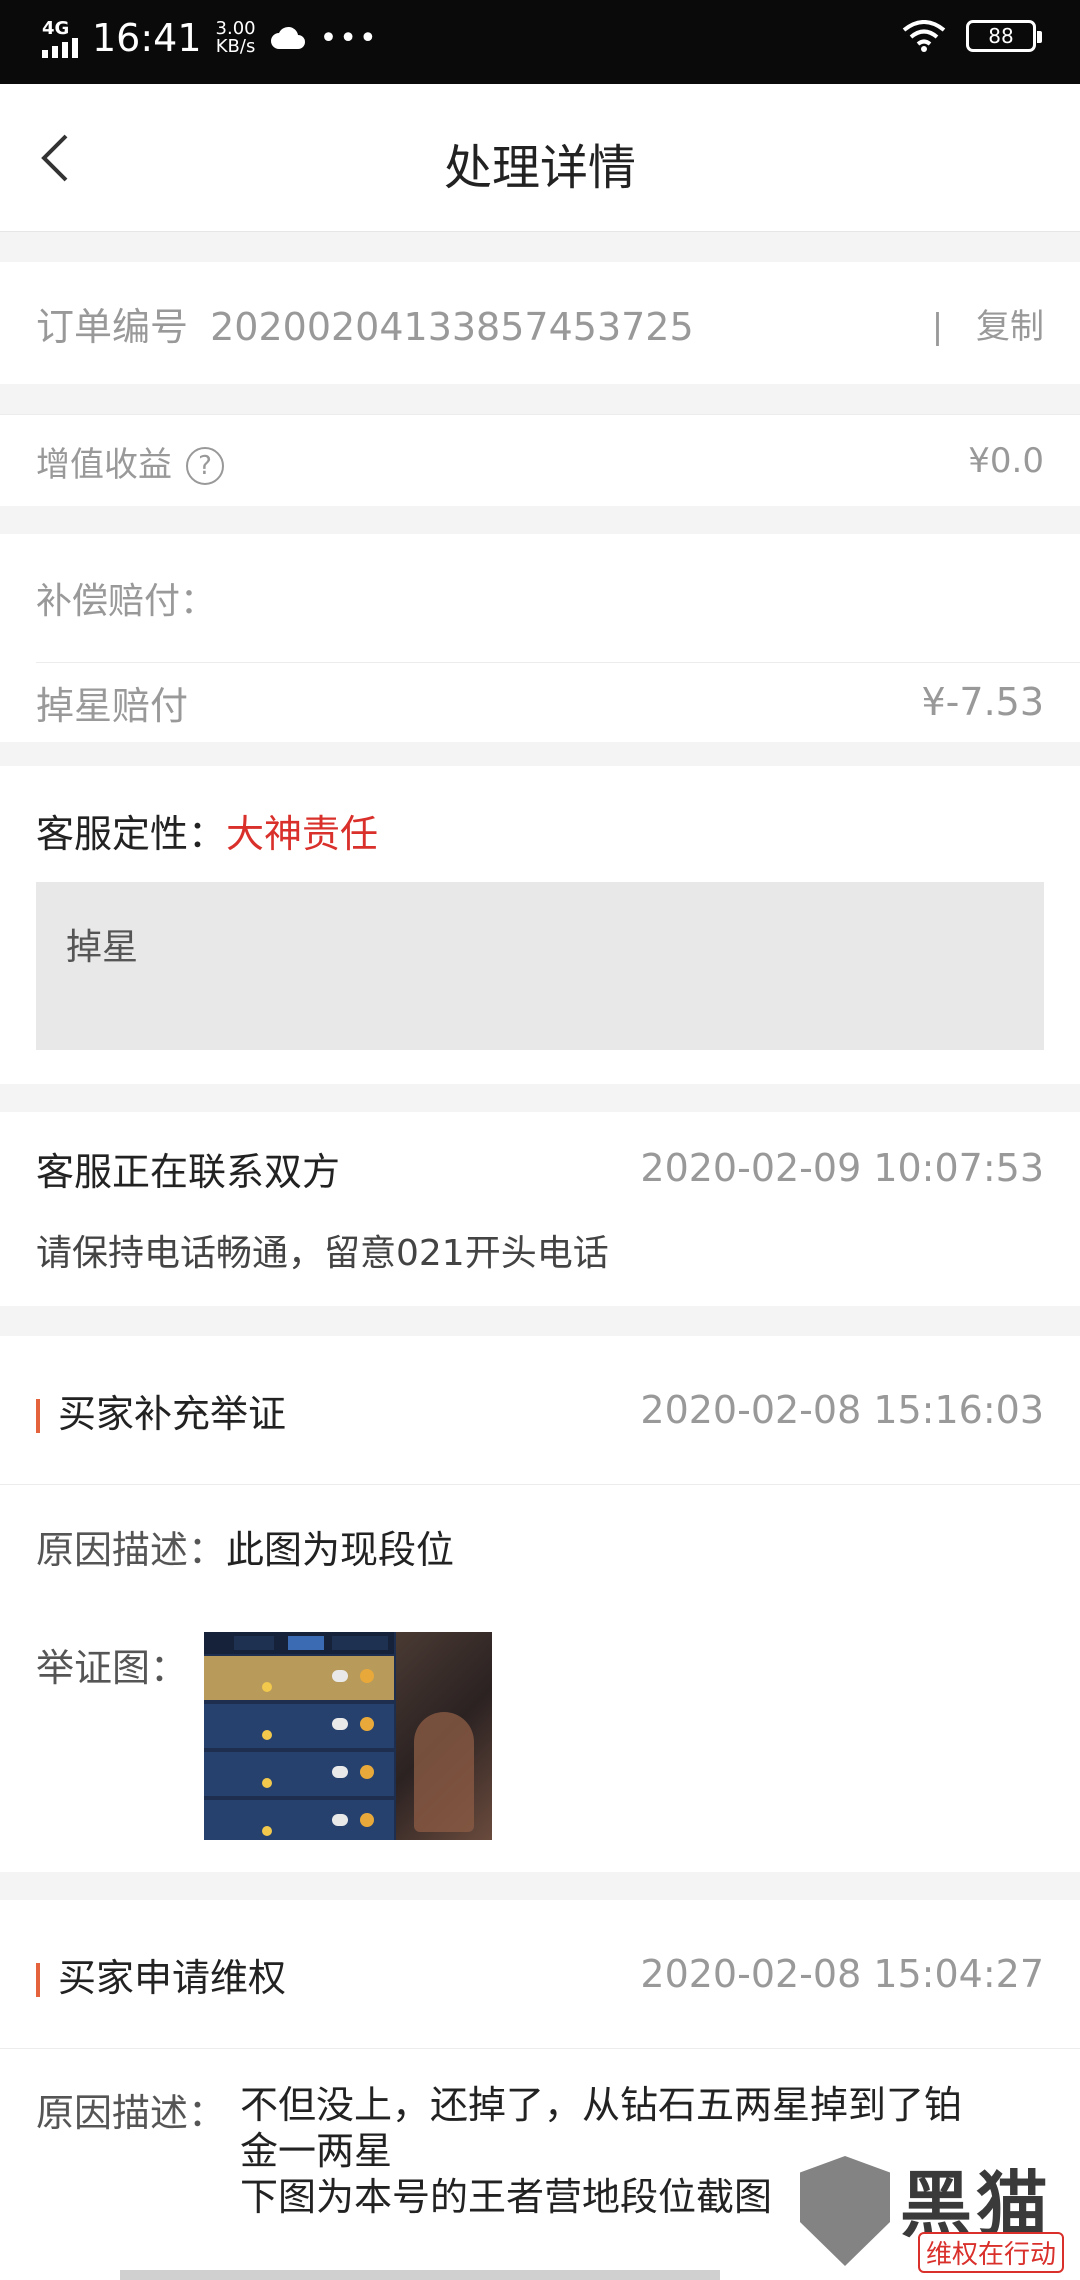  What do you see at coordinates (540, 638) in the screenshot?
I see `compensation-section: 补偿赔付： 掉星赔付 ¥-7.53` at bounding box center [540, 638].